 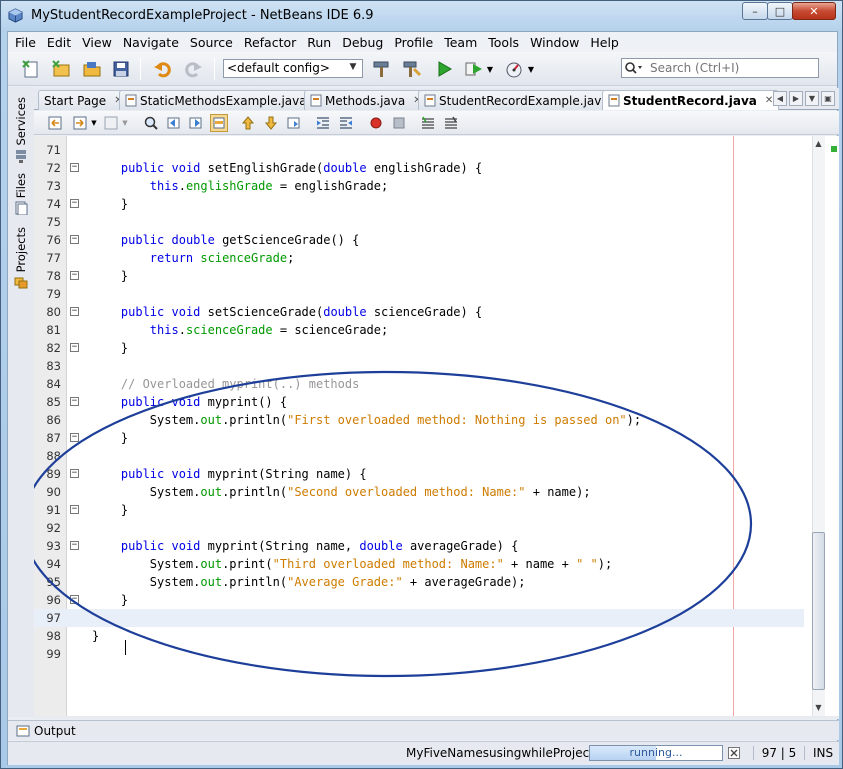 What do you see at coordinates (196, 123) in the screenshot?
I see `find-next-icon` at bounding box center [196, 123].